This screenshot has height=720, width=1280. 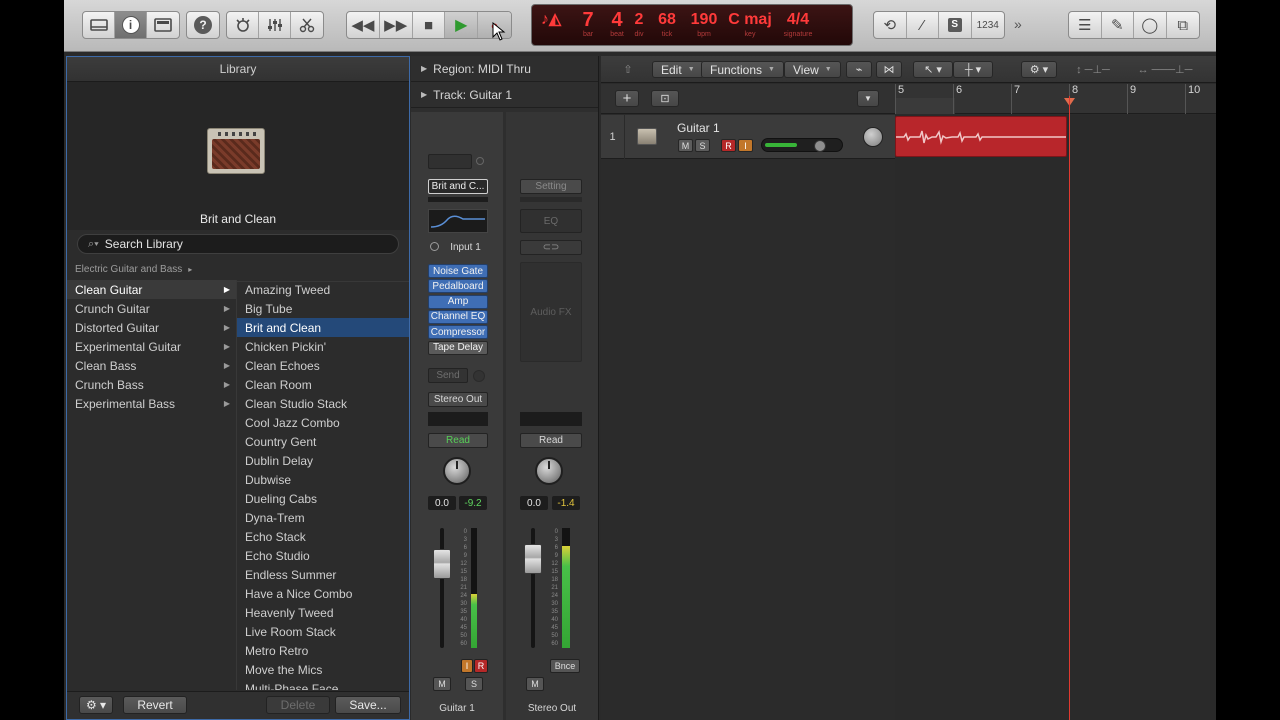 I want to click on revert-button: Revert, so click(x=155, y=705).